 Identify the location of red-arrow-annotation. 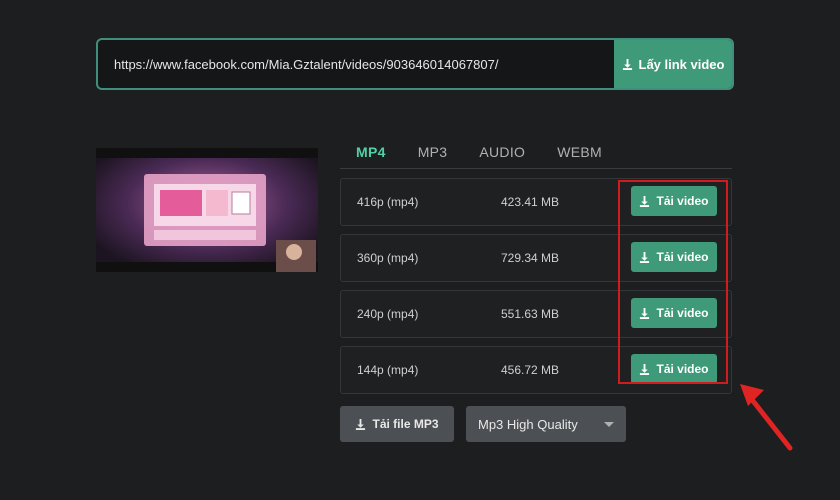
(766, 417).